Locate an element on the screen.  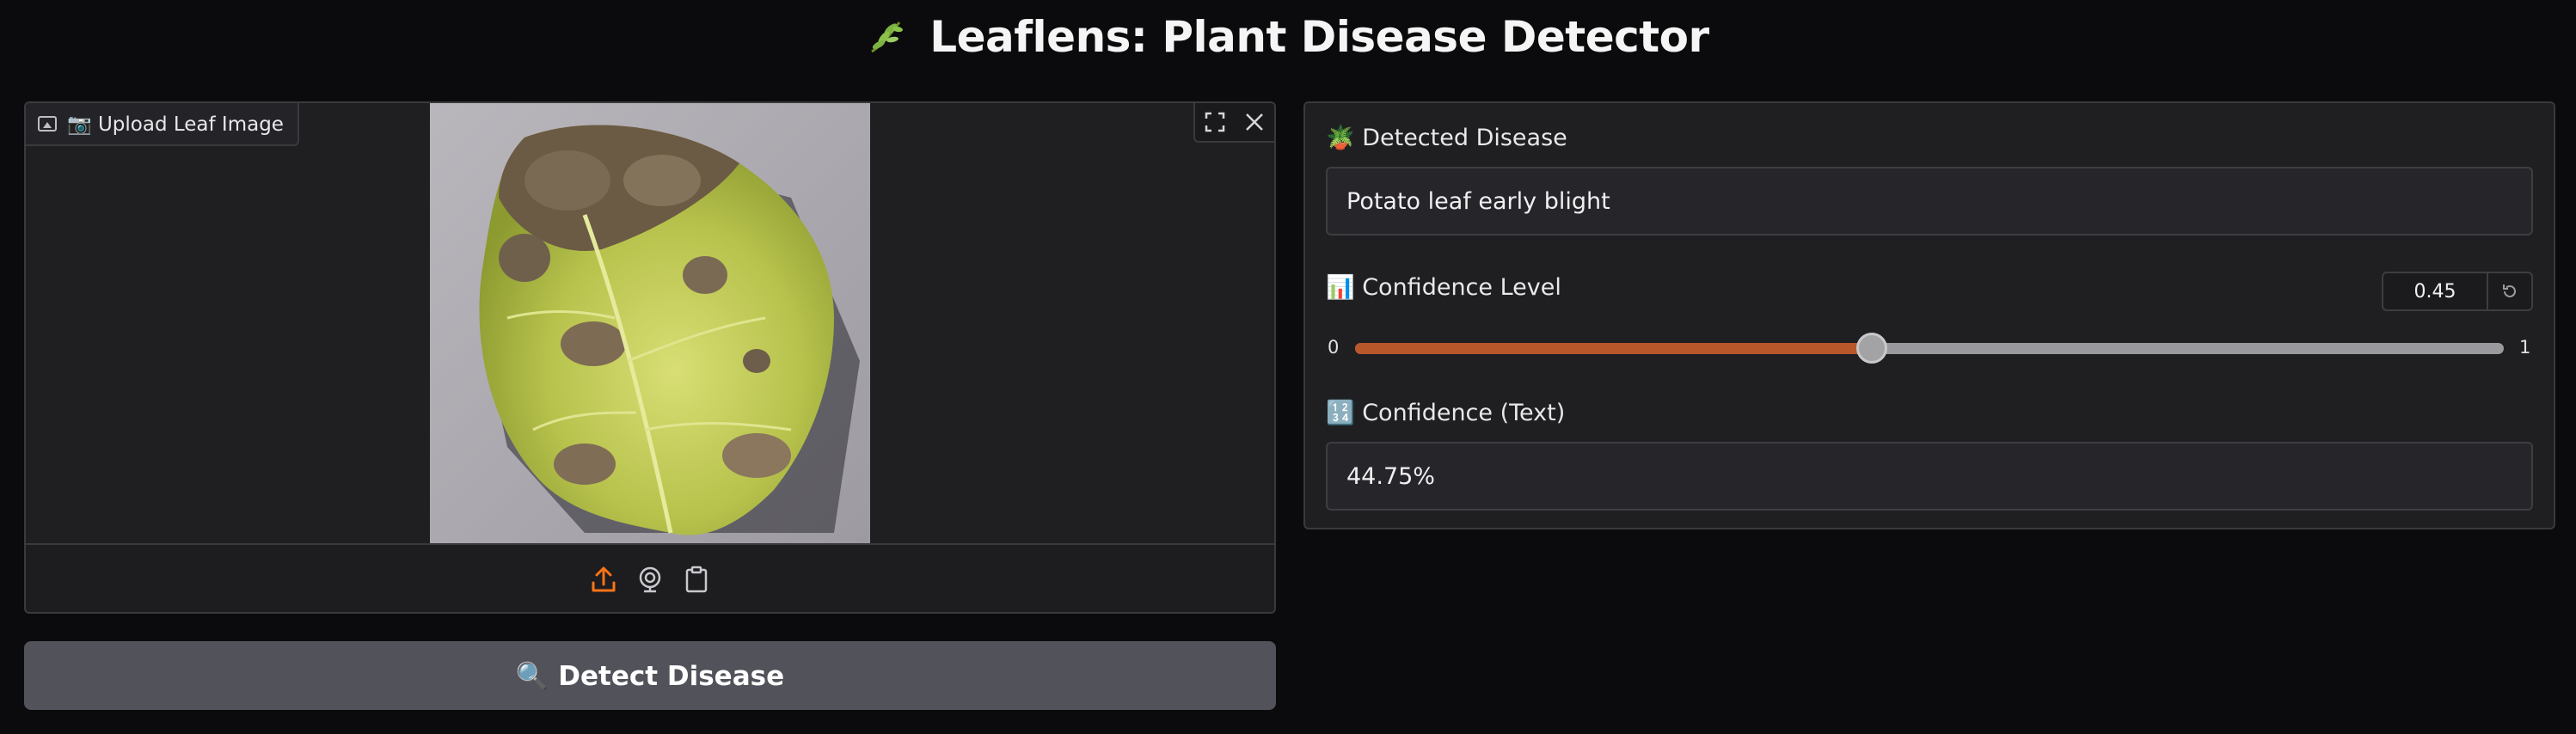
detect-disease-button: 🔍 Detect Disease is located at coordinates (650, 675).